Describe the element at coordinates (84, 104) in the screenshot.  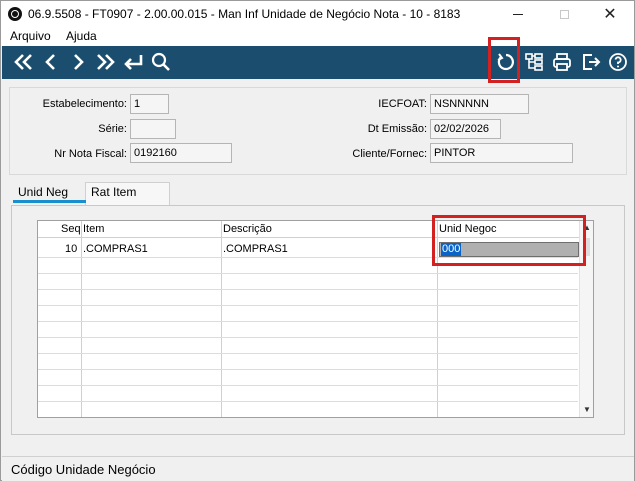
I see `estabelecimento-label: Estabelecimento:` at that location.